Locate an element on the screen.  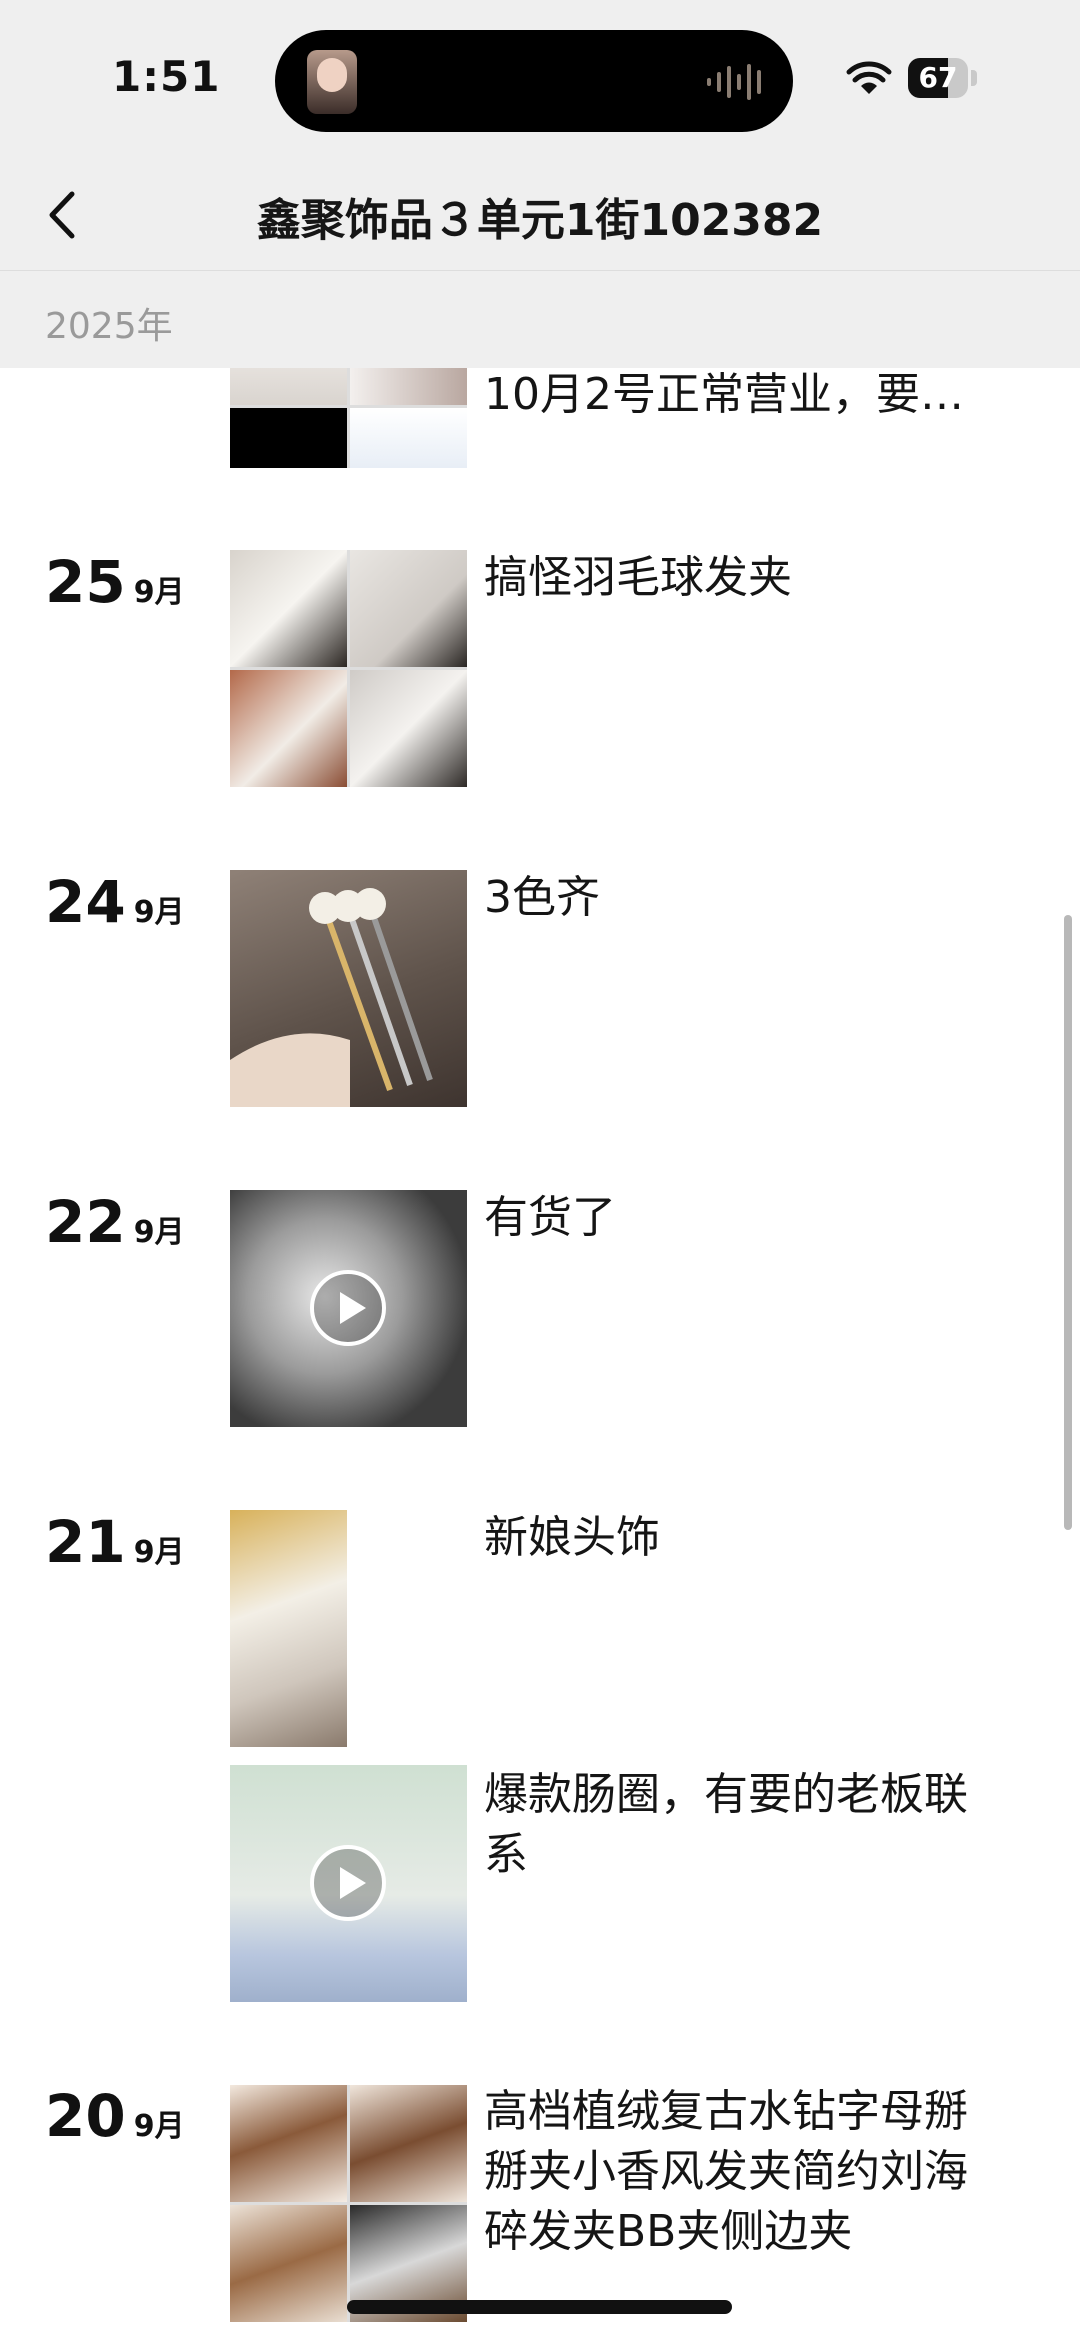
navigation-bar: 鑫聚饰品３单元1街102382 is located at coordinates (540, 215).